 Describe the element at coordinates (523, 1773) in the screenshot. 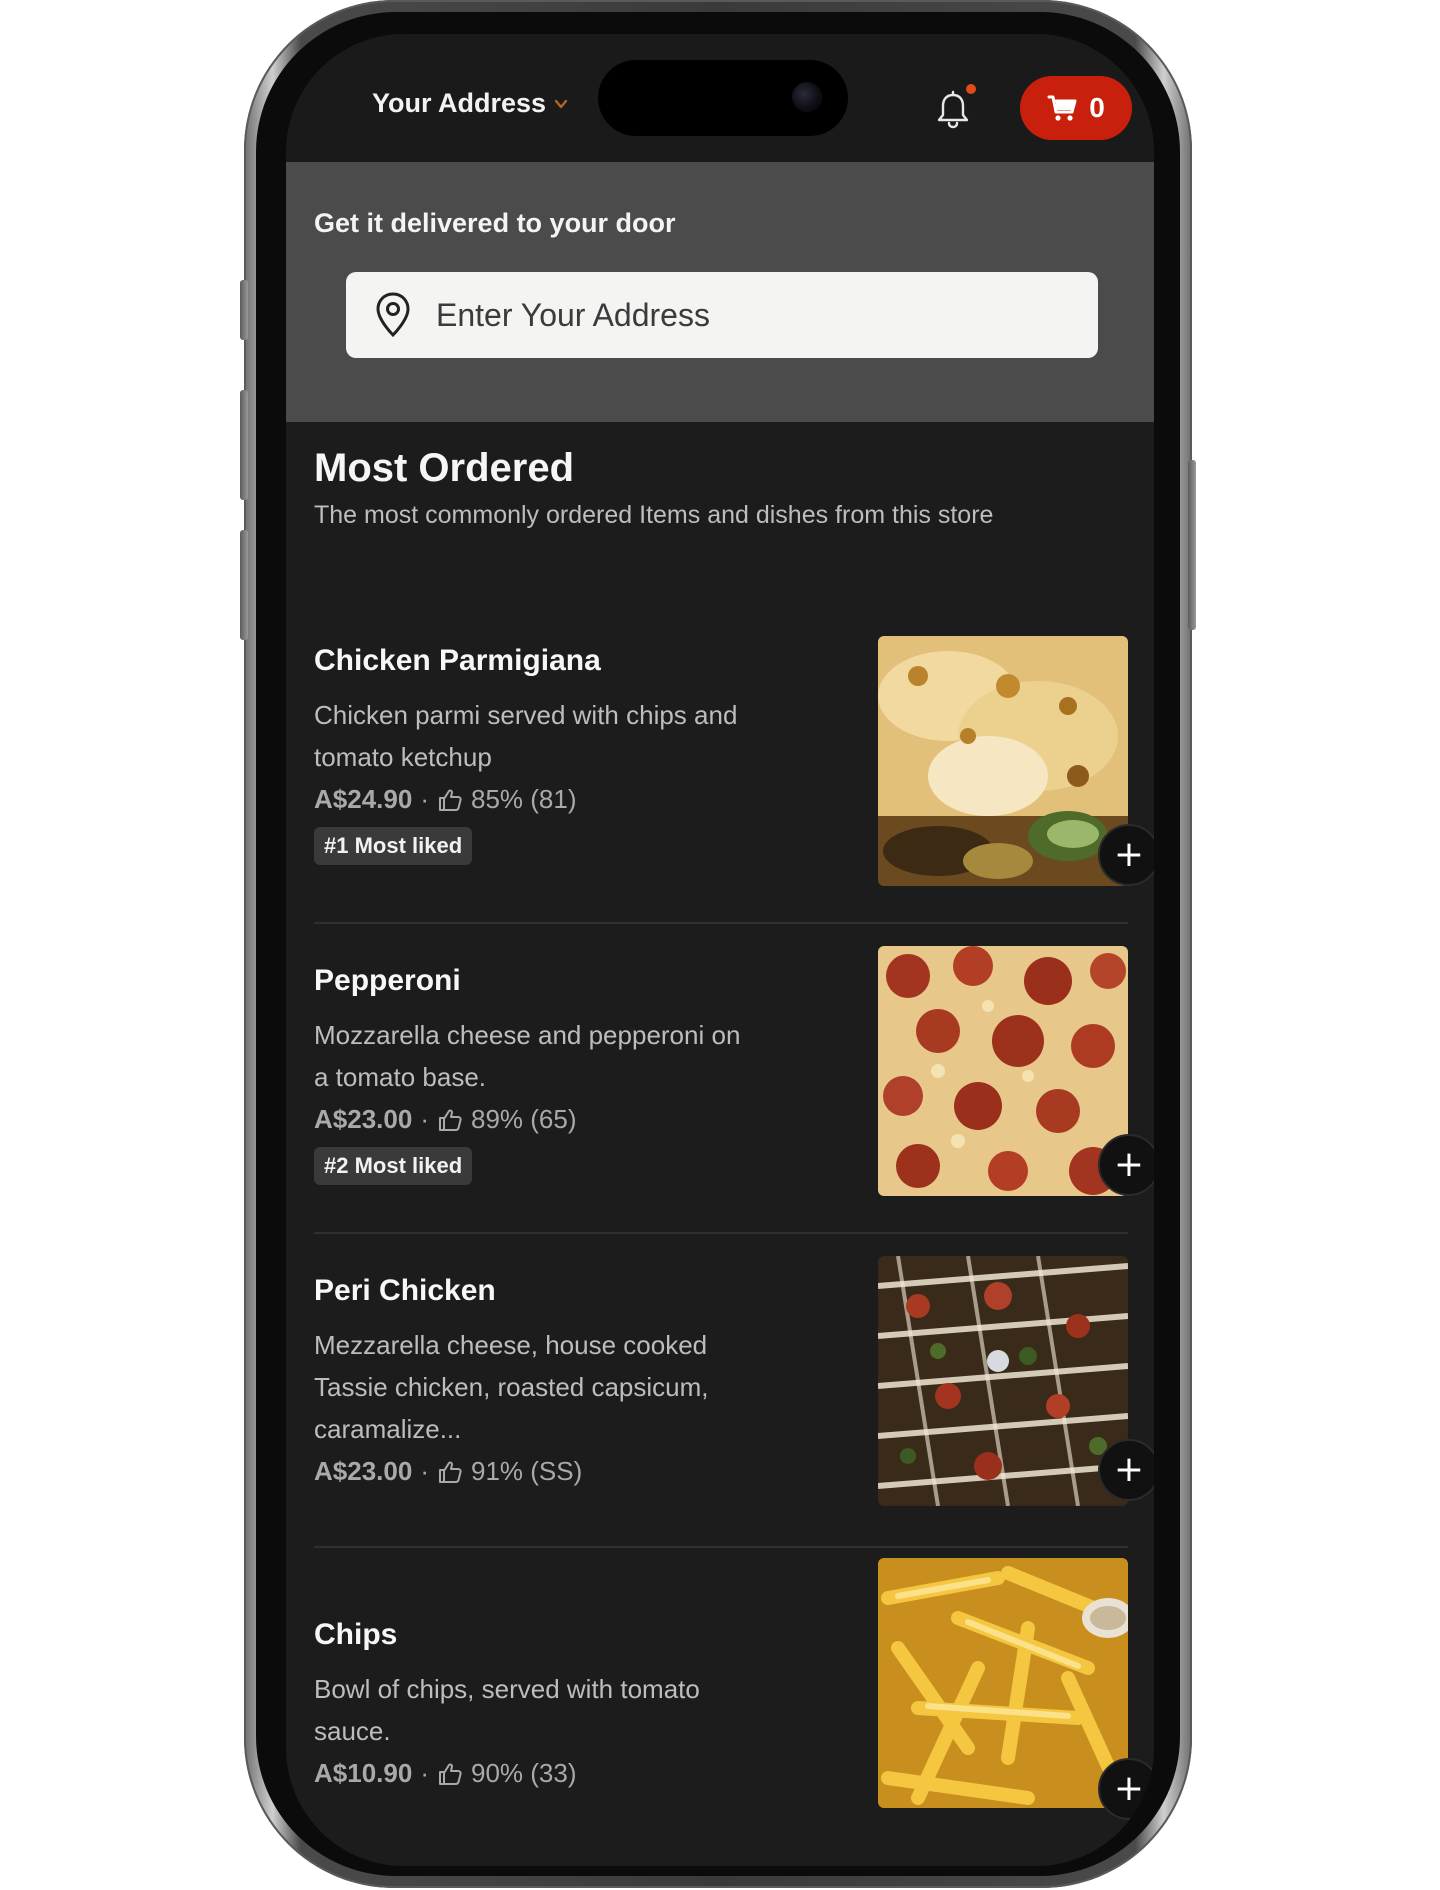

I see `item-rating: 90% (33)` at that location.